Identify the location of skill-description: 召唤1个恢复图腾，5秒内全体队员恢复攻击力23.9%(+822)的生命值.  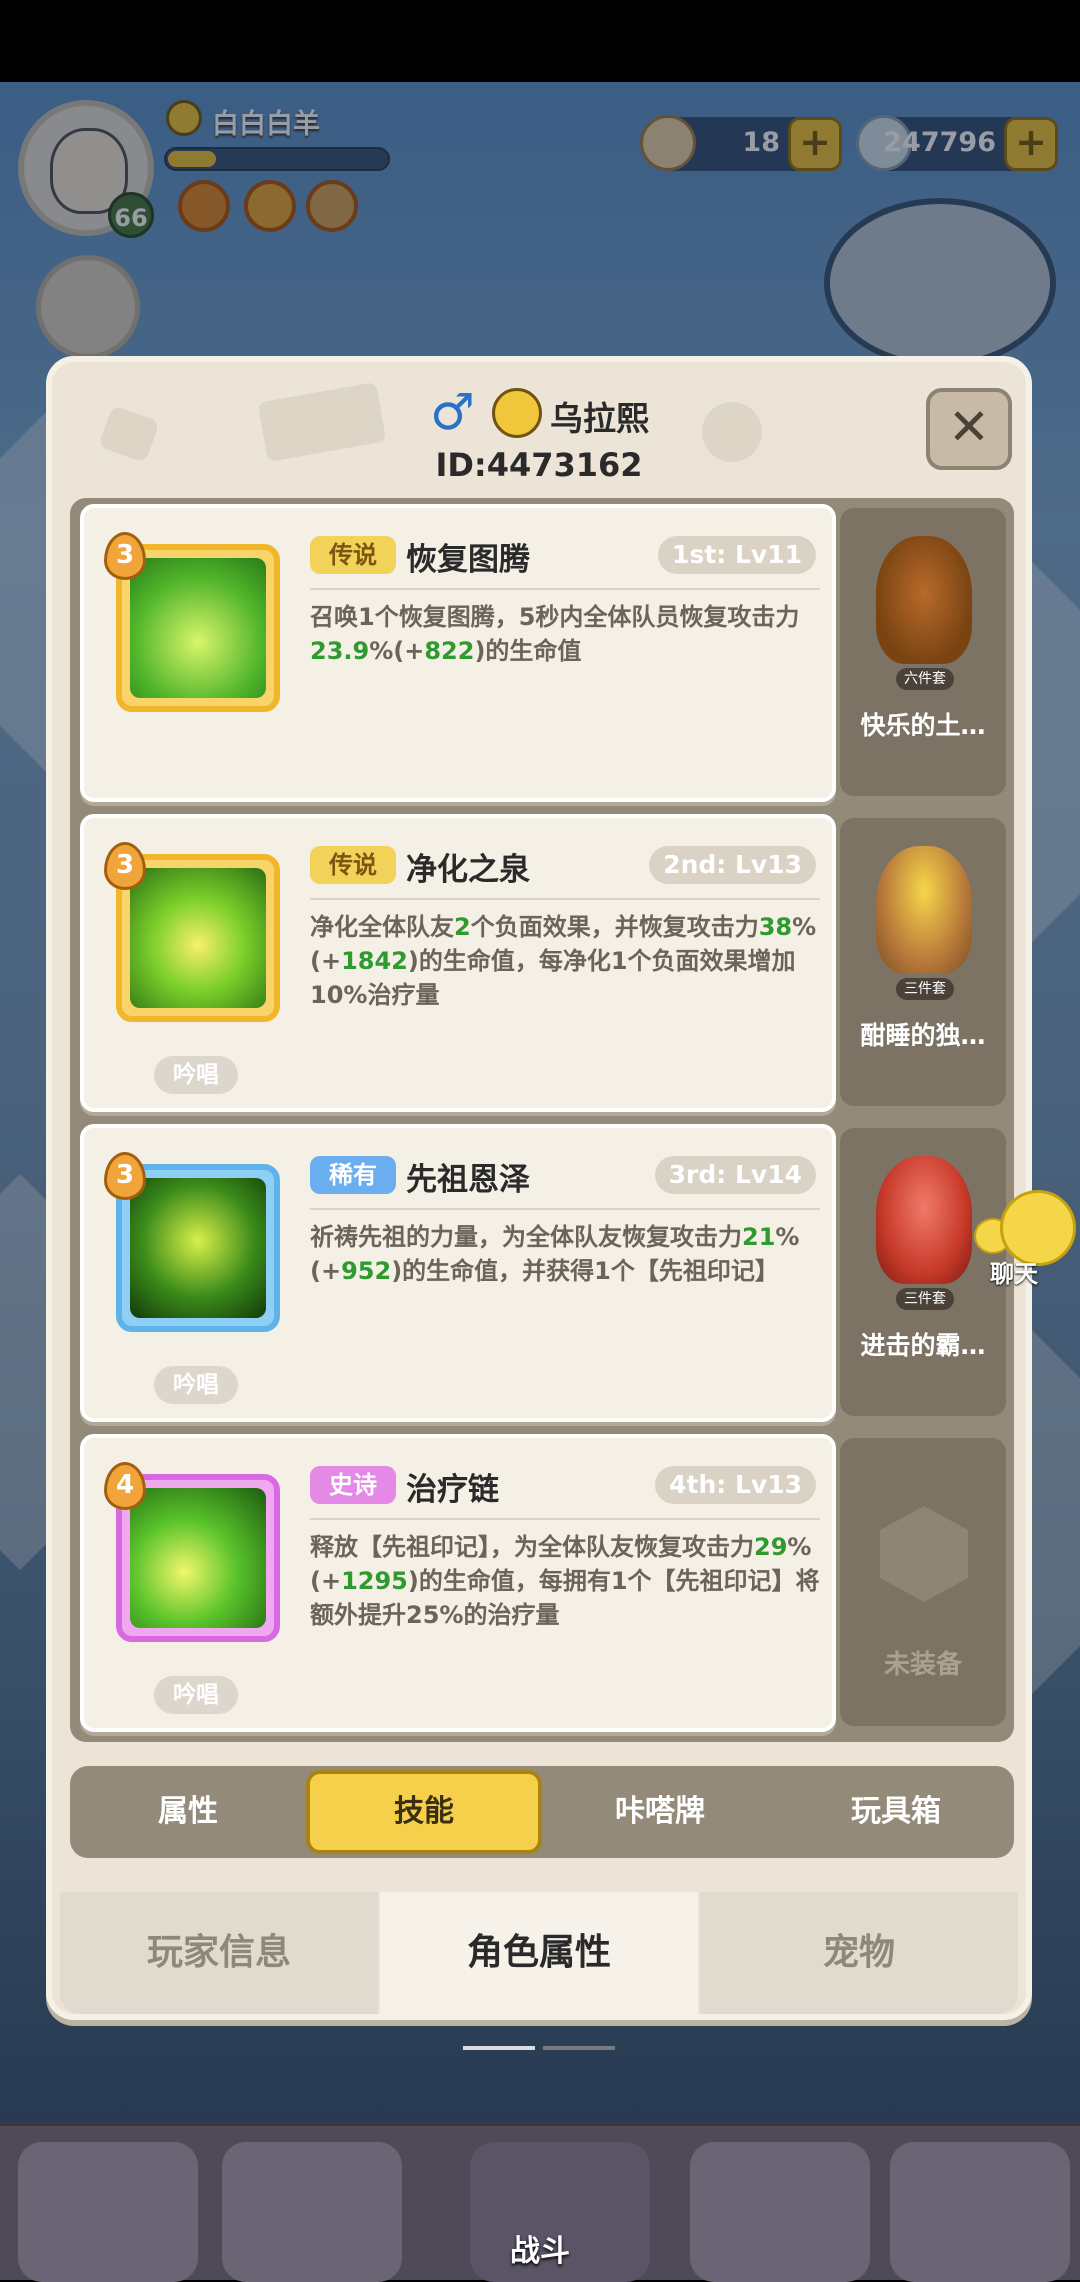
(555, 634).